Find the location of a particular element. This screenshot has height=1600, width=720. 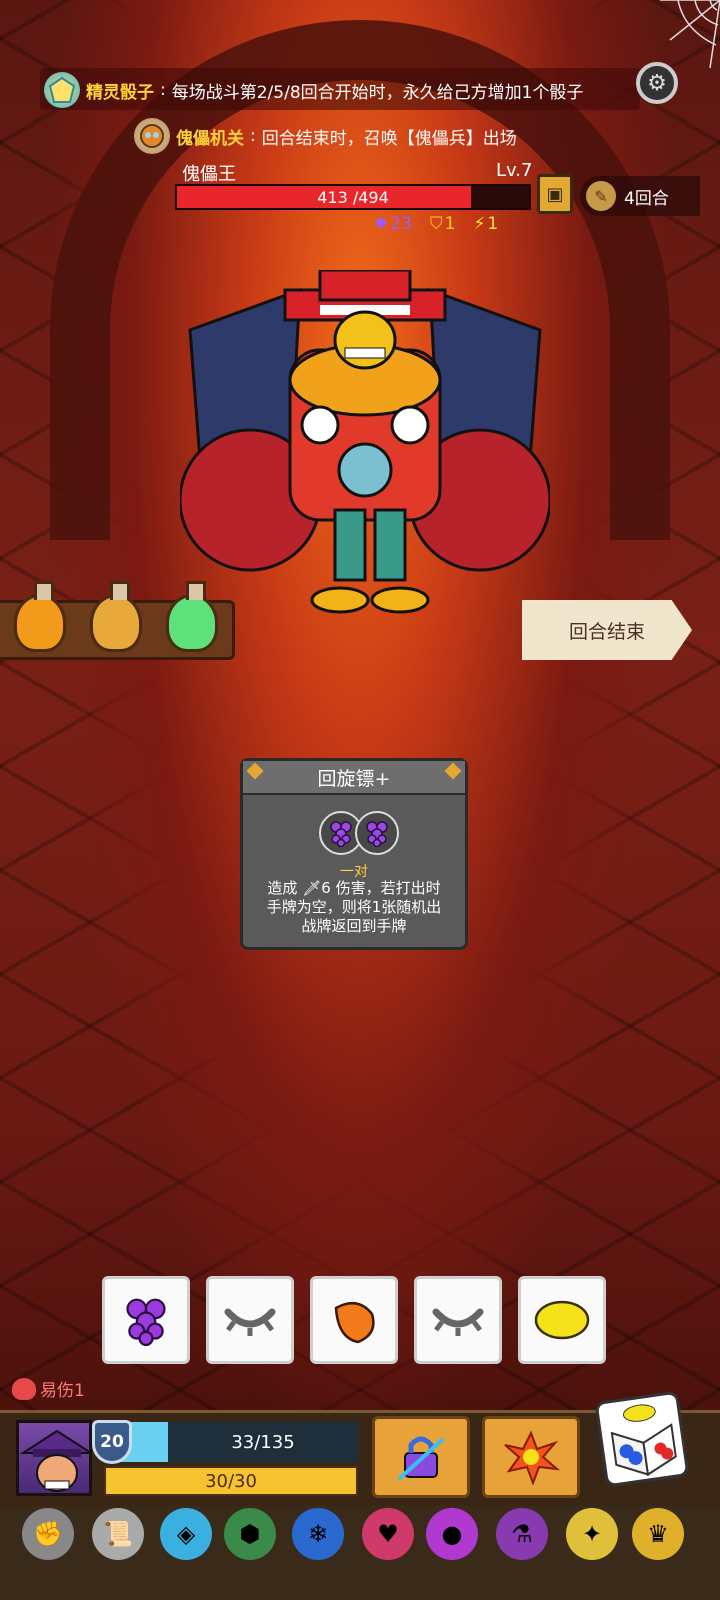

skill-lock-button is located at coordinates (421, 1457).